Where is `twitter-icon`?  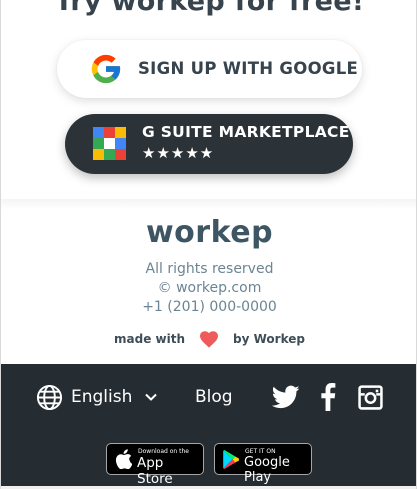
twitter-icon is located at coordinates (286, 397).